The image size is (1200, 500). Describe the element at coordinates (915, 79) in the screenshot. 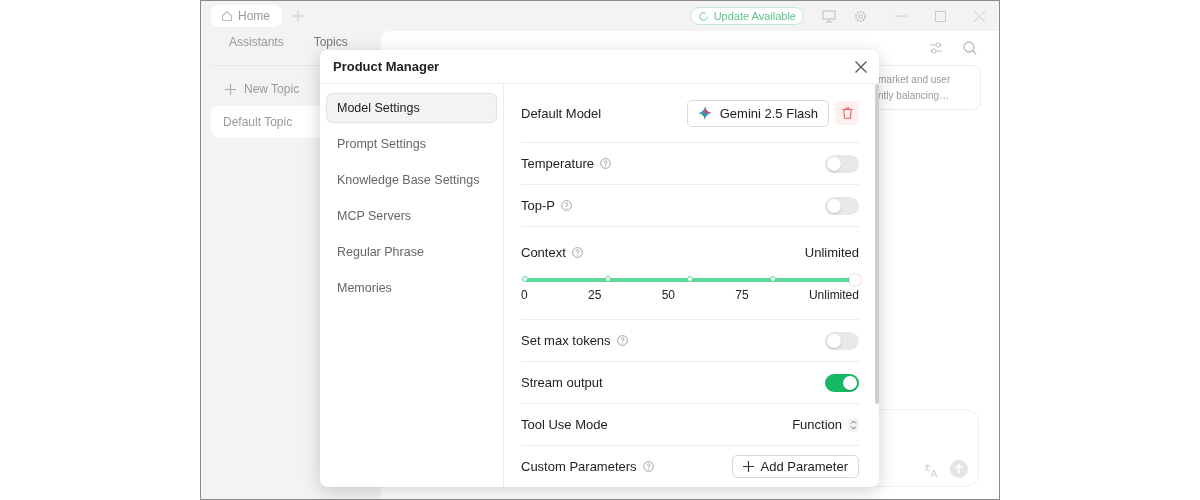

I see `preview-text: market and user` at that location.